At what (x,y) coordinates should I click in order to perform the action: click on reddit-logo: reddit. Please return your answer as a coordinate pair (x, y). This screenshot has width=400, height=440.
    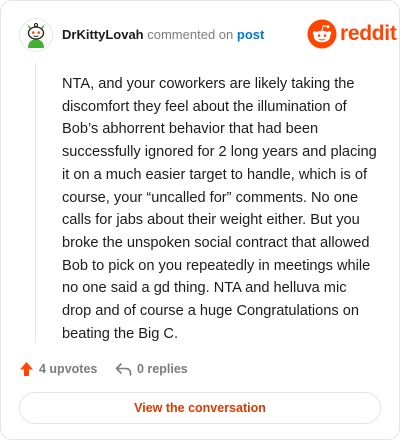
    Looking at the image, I should click on (352, 34).